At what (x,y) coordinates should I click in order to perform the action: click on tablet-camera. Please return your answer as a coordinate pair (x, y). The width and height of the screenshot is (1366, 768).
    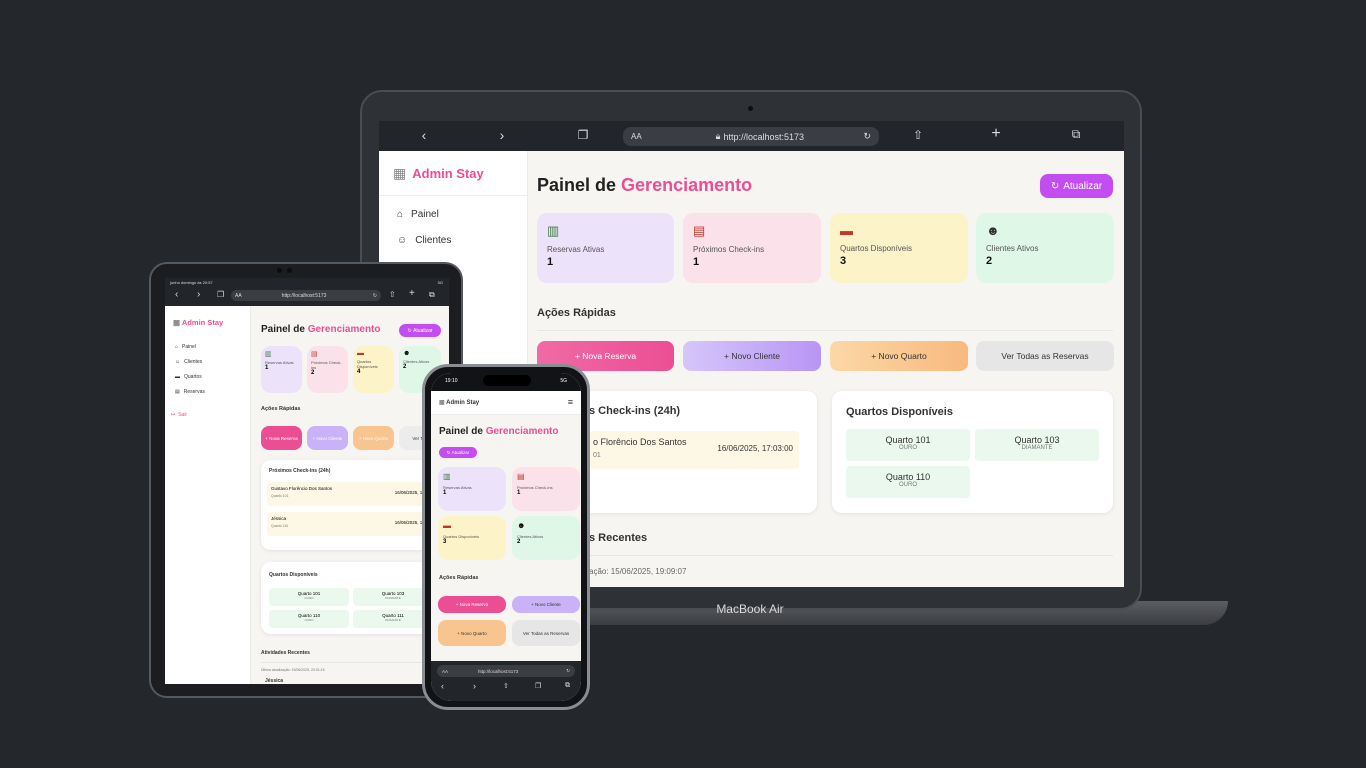
    Looking at the image, I should click on (279, 270).